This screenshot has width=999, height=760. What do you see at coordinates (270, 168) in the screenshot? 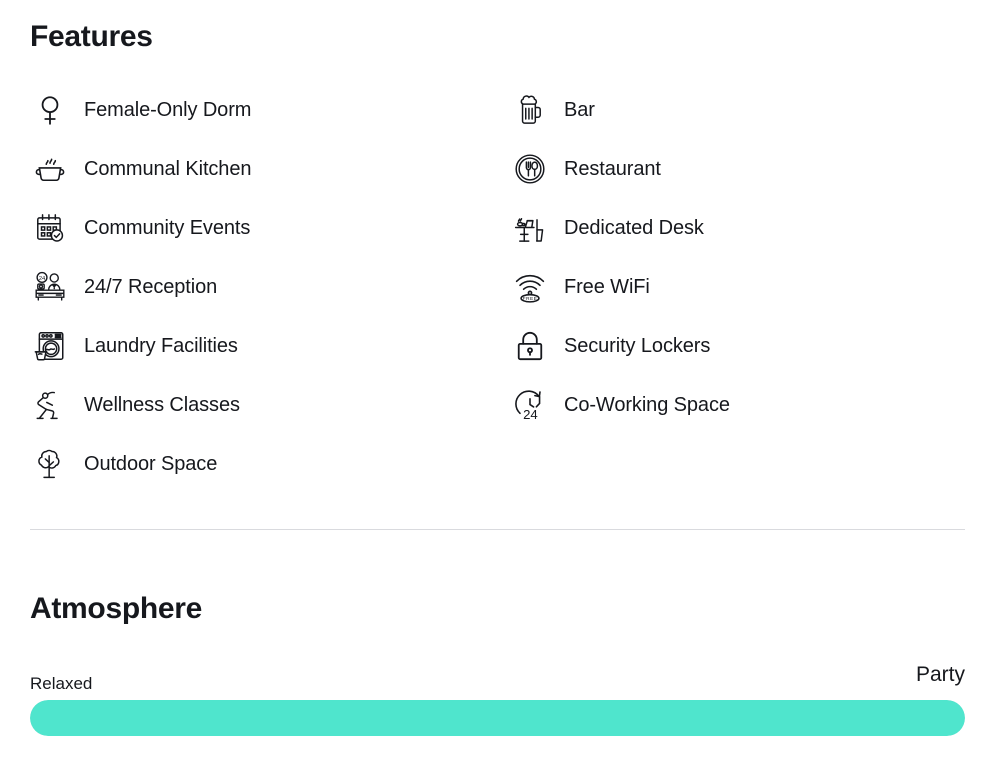
I see `feature-item-communal-kitchen: Communal Kitchen` at bounding box center [270, 168].